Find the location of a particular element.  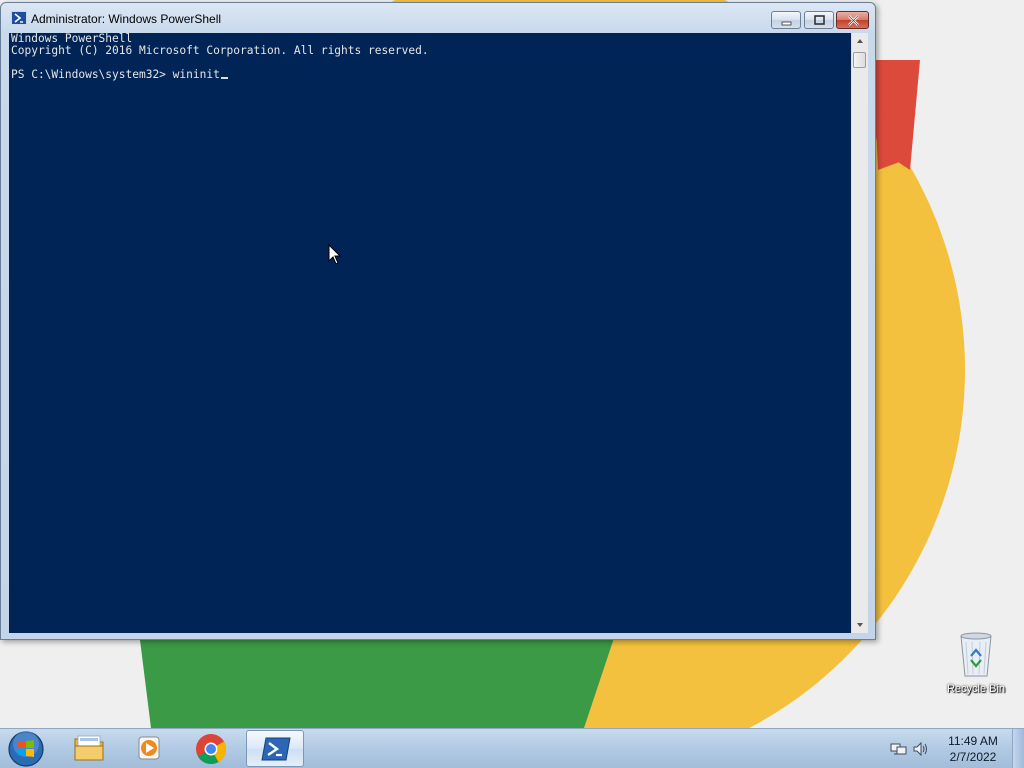

recycle-bin-icon is located at coordinates (976, 654).